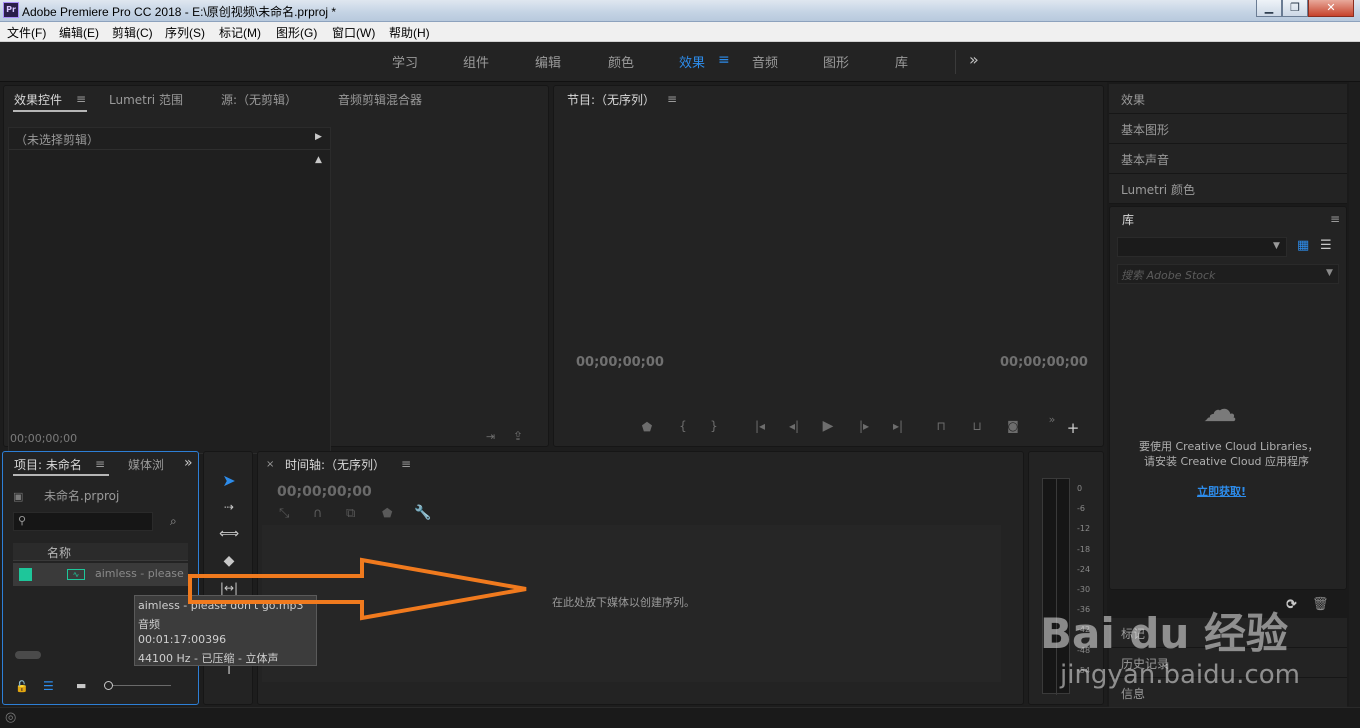 The height and width of the screenshot is (728, 1360). Describe the element at coordinates (714, 426) in the screenshot. I see `mark-out-icon: }` at that location.